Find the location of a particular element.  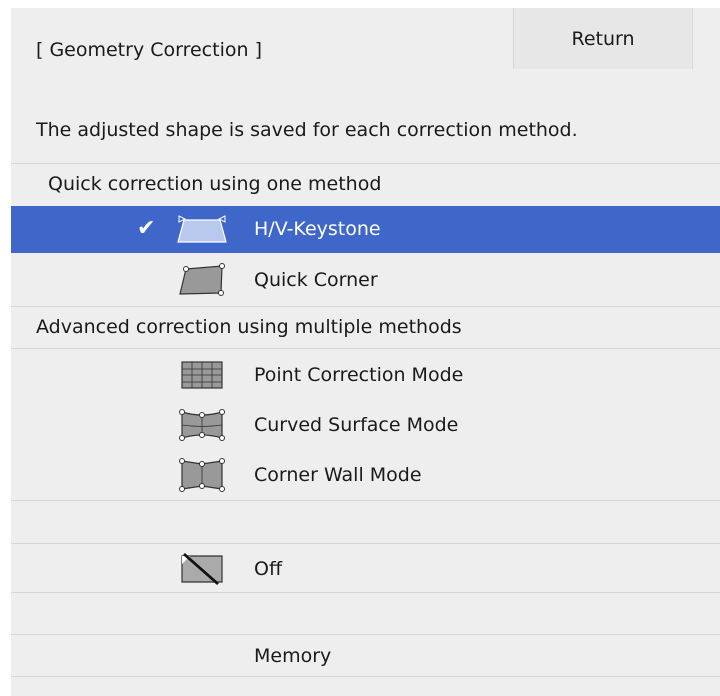

menu-item-label: H/V-Keystone is located at coordinates (317, 229).